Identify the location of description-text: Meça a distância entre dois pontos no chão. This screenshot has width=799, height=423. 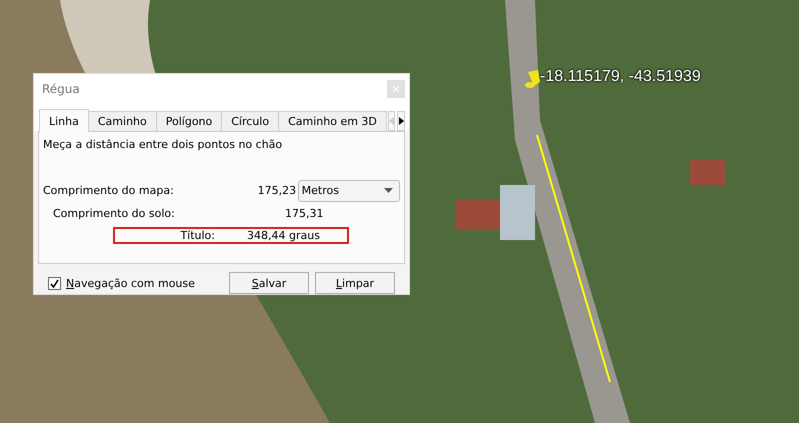
(163, 144).